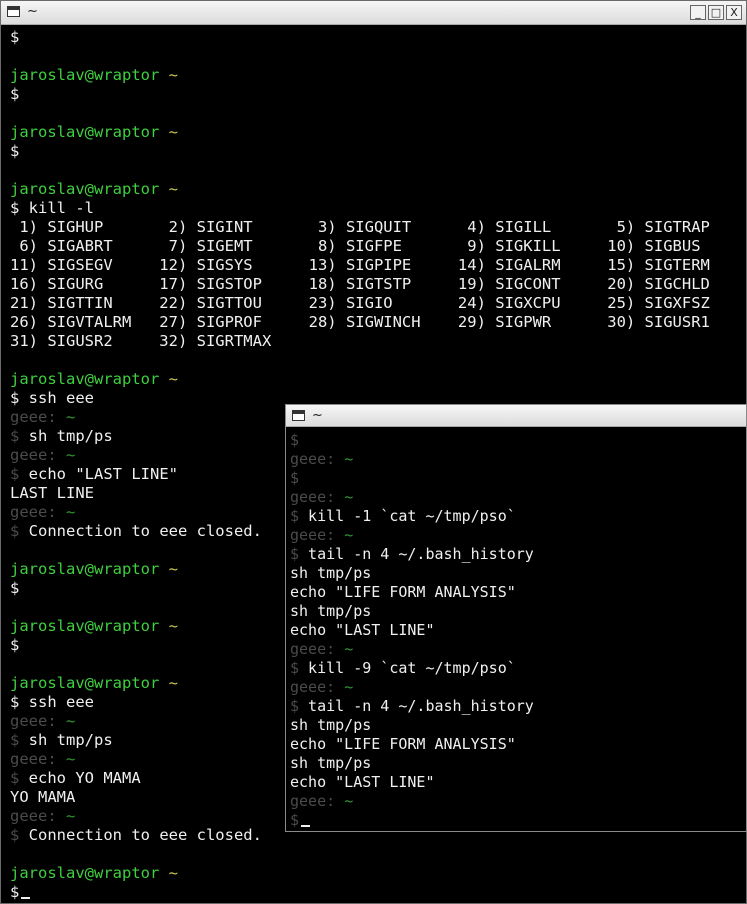 Image resolution: width=747 pixels, height=904 pixels. Describe the element at coordinates (734, 12) in the screenshot. I see `close-button: X` at that location.